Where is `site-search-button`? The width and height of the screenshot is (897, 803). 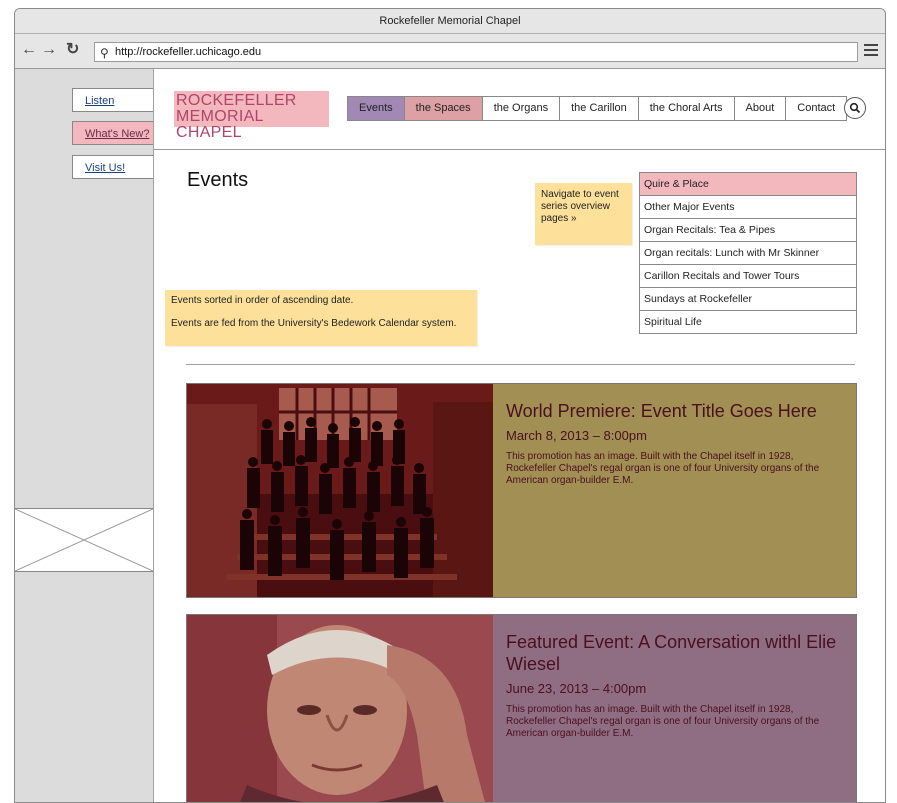 site-search-button is located at coordinates (855, 108).